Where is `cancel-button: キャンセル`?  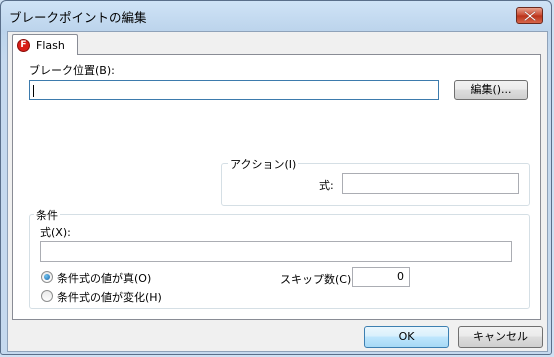
cancel-button: キャンセル is located at coordinates (500, 337).